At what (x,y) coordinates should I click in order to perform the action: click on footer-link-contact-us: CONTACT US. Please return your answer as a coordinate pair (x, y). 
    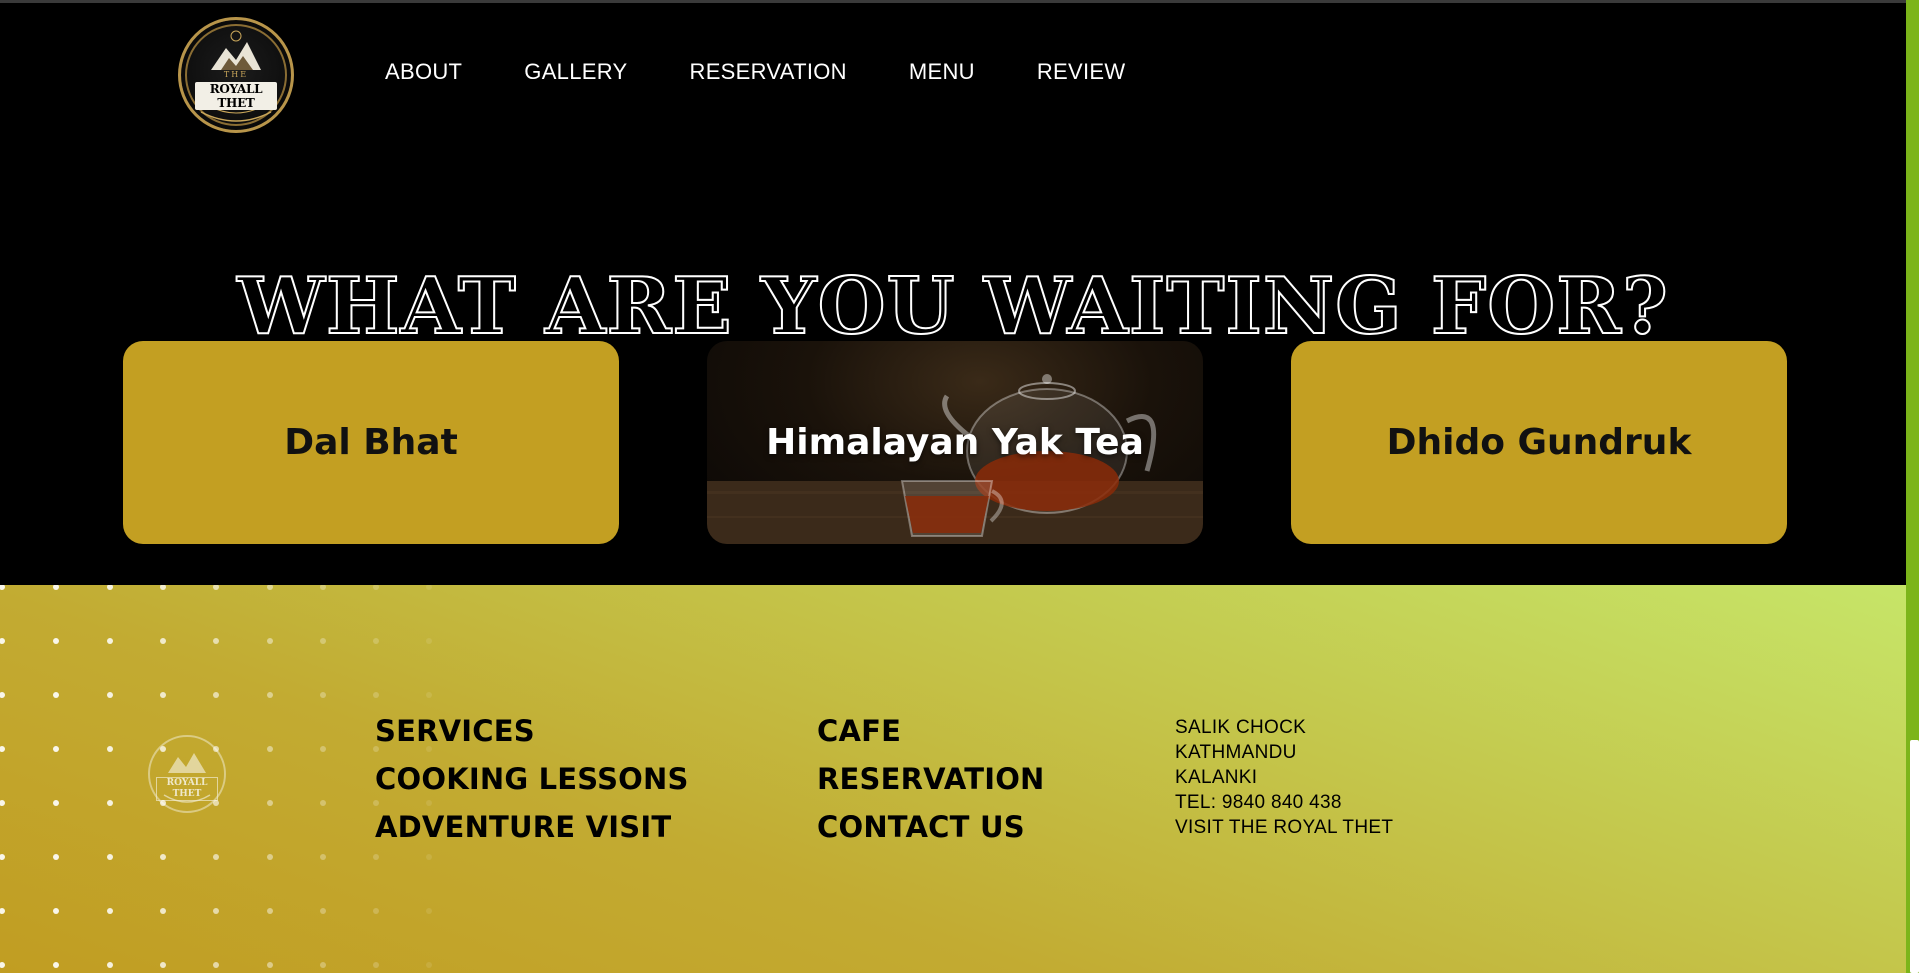
    Looking at the image, I should click on (931, 827).